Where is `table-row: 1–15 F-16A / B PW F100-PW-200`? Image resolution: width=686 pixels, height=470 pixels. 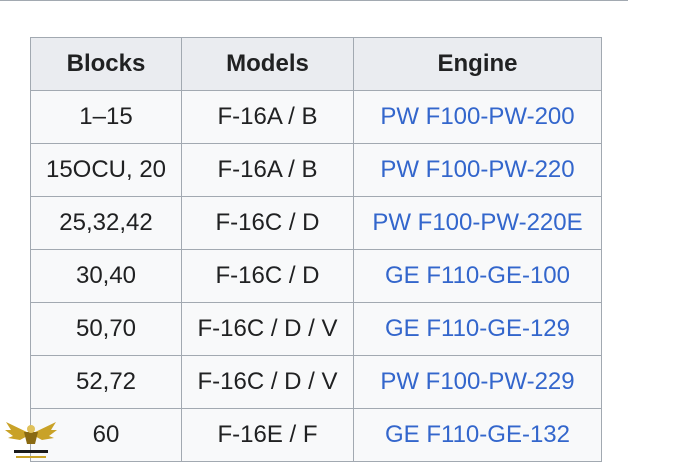 table-row: 1–15 F-16A / B PW F100-PW-200 is located at coordinates (316, 117).